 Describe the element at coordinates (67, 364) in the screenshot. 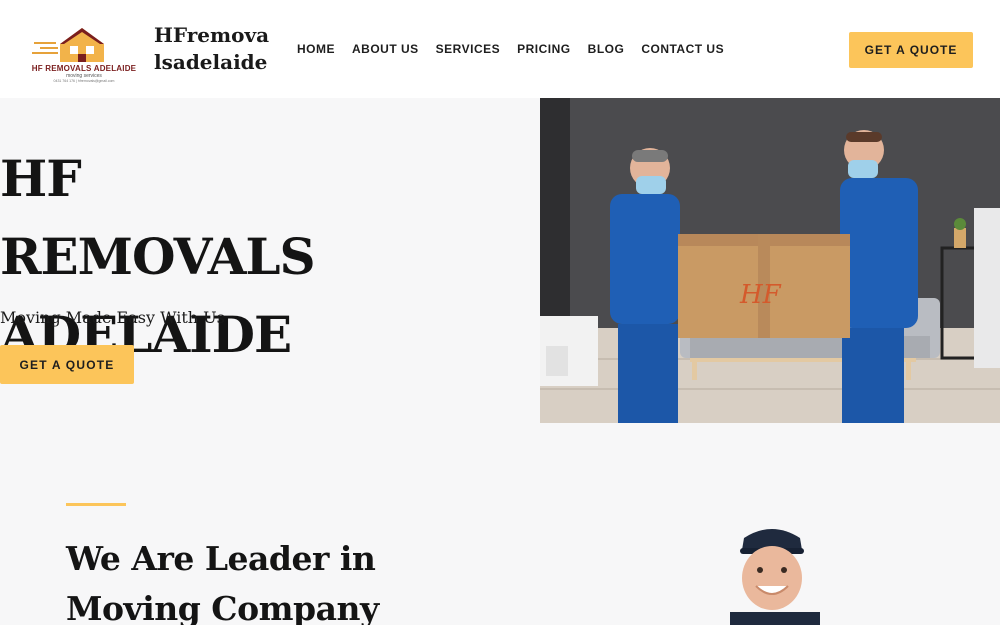

I see `get-quote-button-hero: GET A QUOTE` at that location.